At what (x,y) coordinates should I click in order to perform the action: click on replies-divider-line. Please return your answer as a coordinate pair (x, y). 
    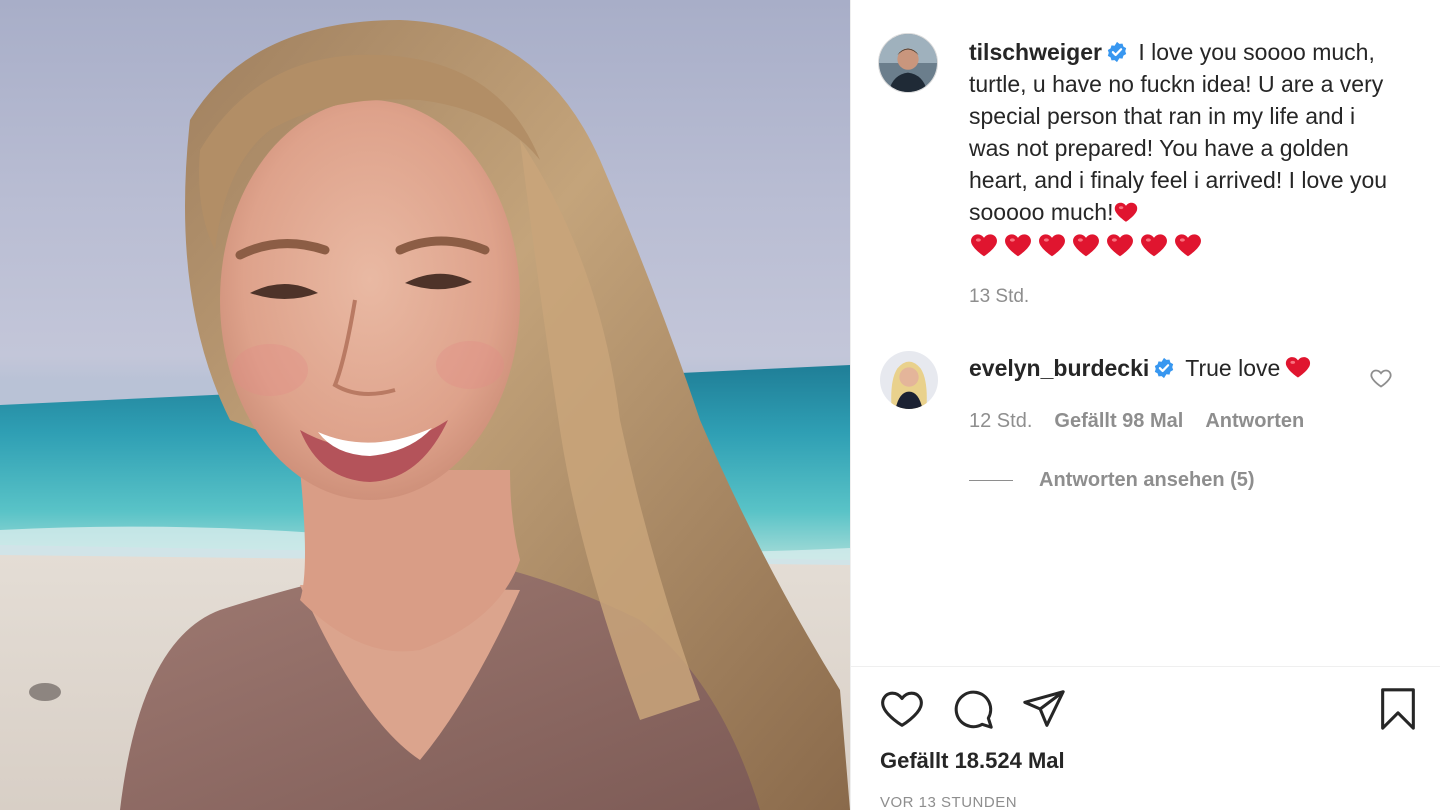
    Looking at the image, I should click on (991, 480).